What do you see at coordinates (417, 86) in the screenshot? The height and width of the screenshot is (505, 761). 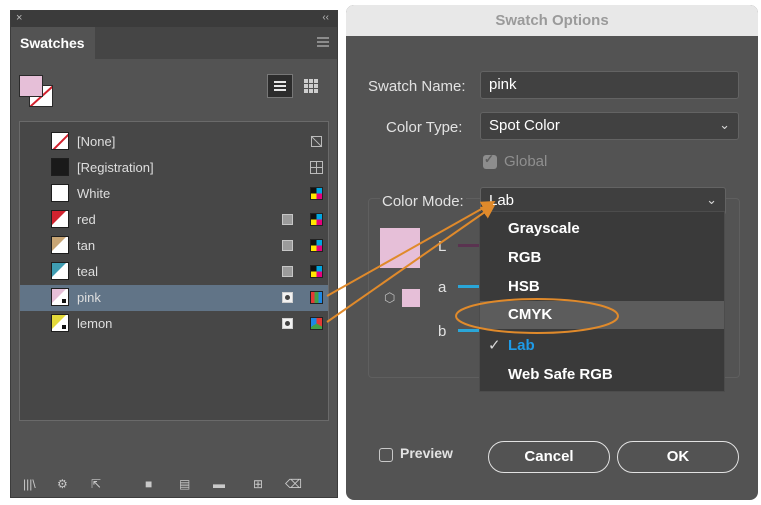 I see `swatch-name-label: Swatch Name:` at bounding box center [417, 86].